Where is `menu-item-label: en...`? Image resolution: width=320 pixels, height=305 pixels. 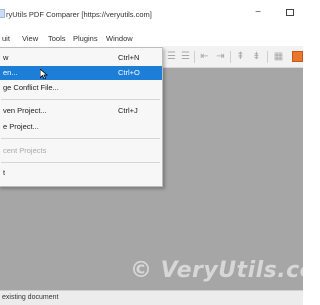
menu-item-label: en... is located at coordinates (10, 72).